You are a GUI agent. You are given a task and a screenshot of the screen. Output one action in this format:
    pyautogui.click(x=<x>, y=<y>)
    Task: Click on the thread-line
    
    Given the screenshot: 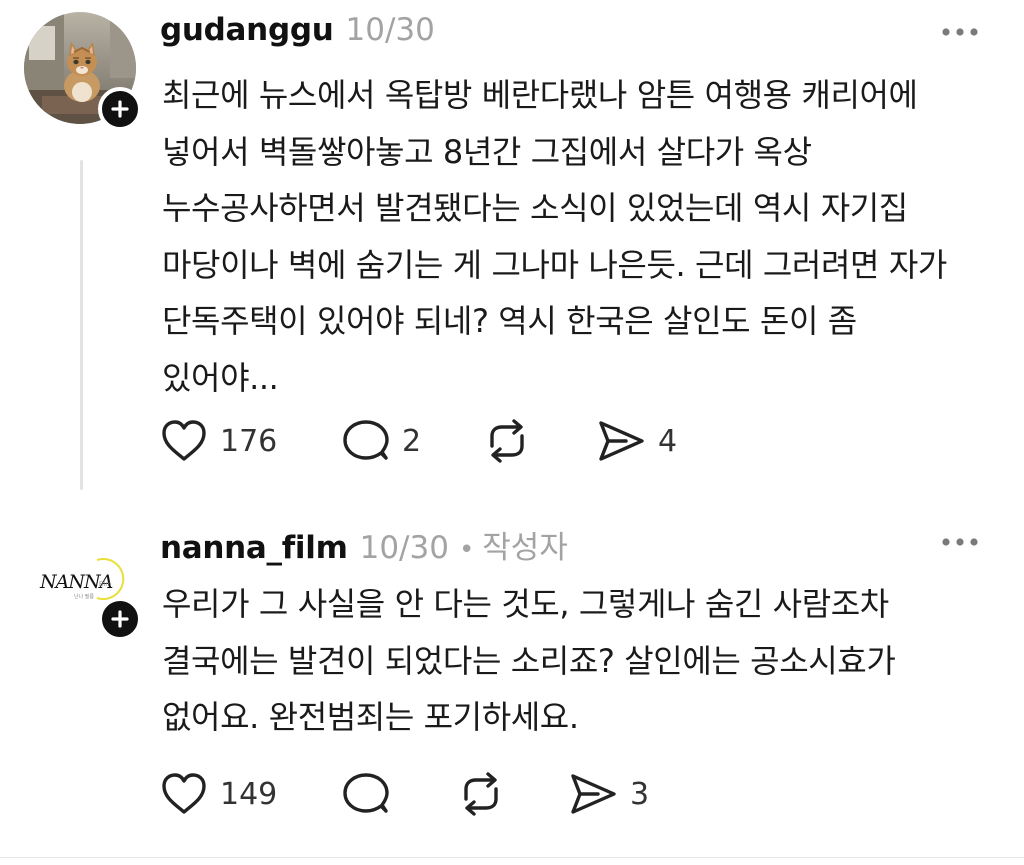 What is the action you would take?
    pyautogui.click(x=81, y=325)
    